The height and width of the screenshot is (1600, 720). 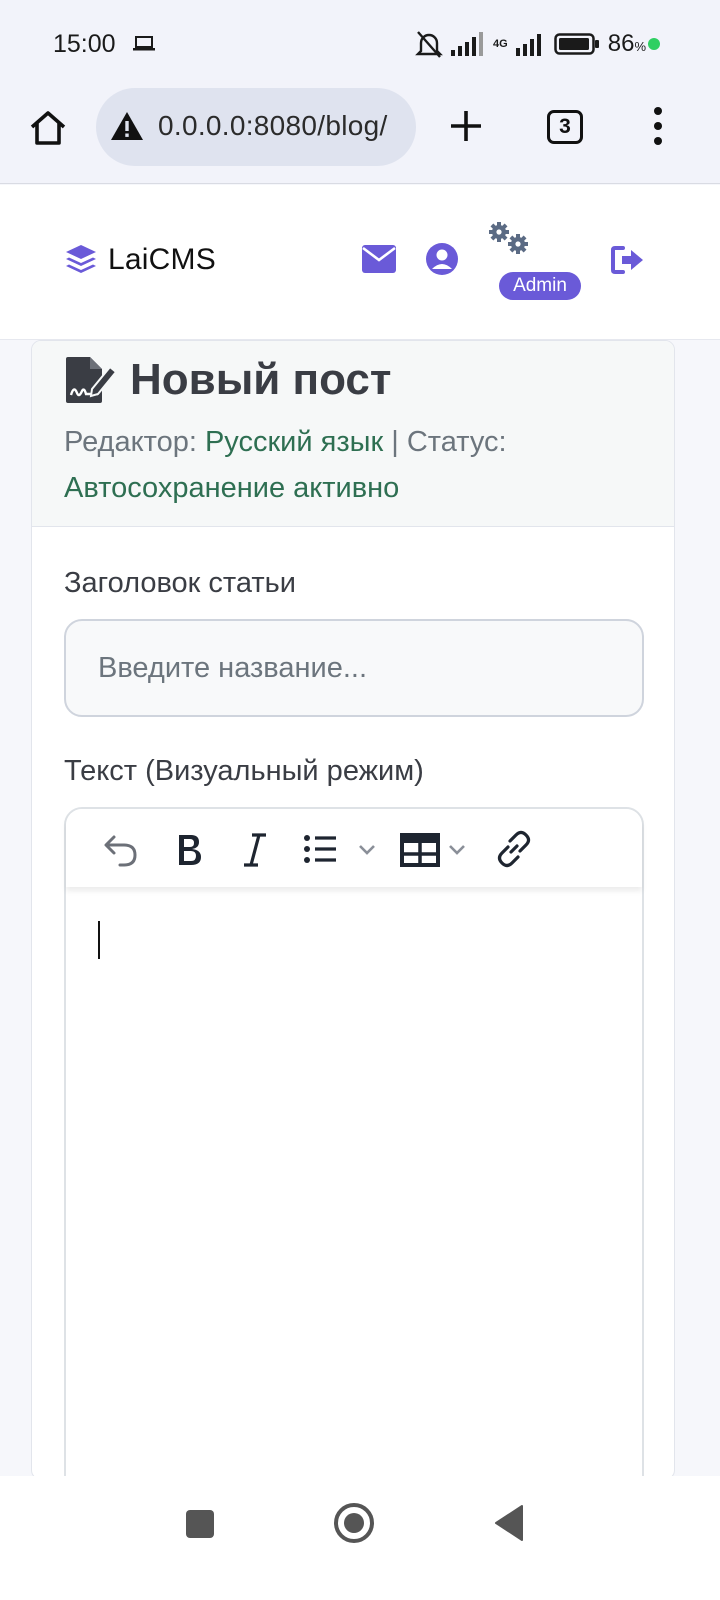 I want to click on bold-icon, so click(x=190, y=850).